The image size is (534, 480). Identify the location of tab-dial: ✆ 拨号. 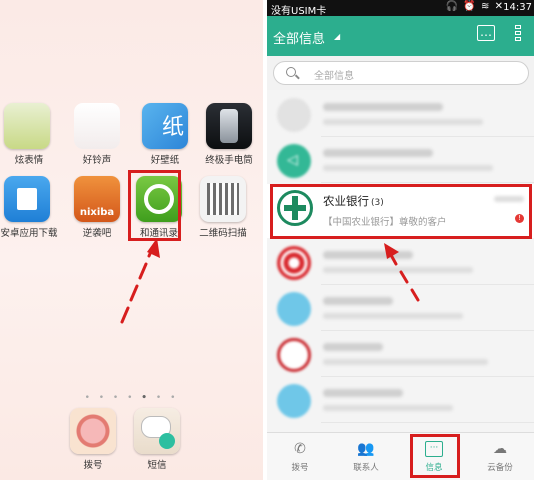
(300, 456).